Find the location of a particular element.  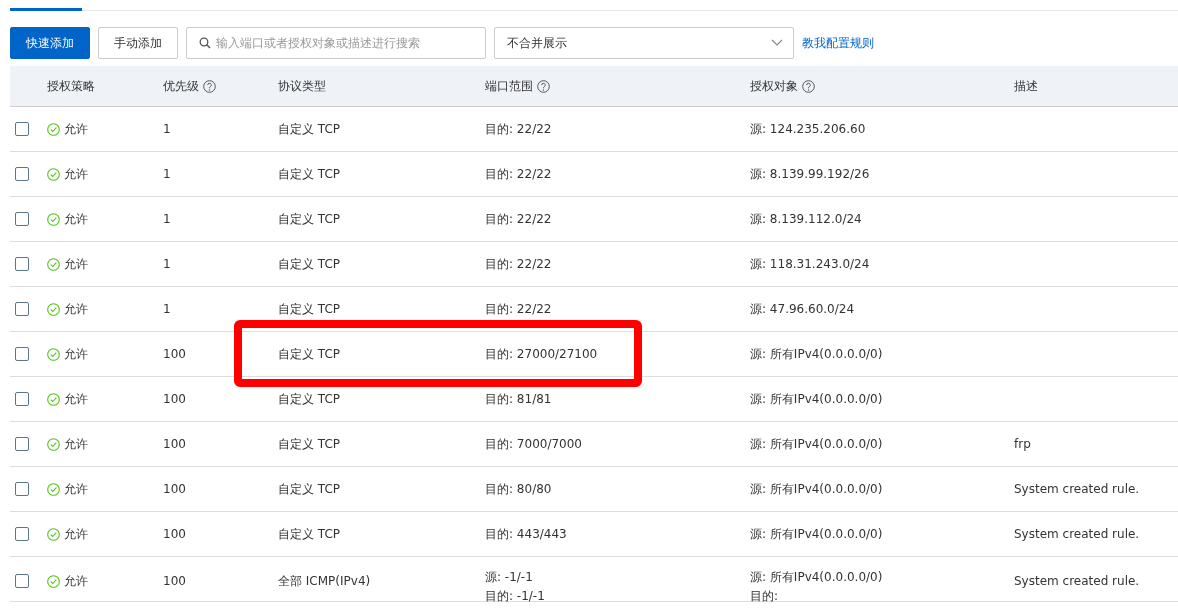

table-cell: 目的: 27000/27100 is located at coordinates (541, 354).